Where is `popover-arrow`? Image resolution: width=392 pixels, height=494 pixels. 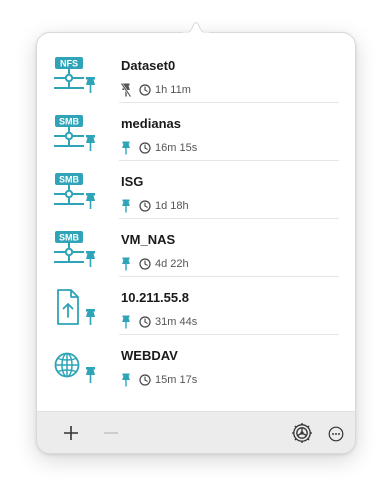
popover-arrow is located at coordinates (196, 28).